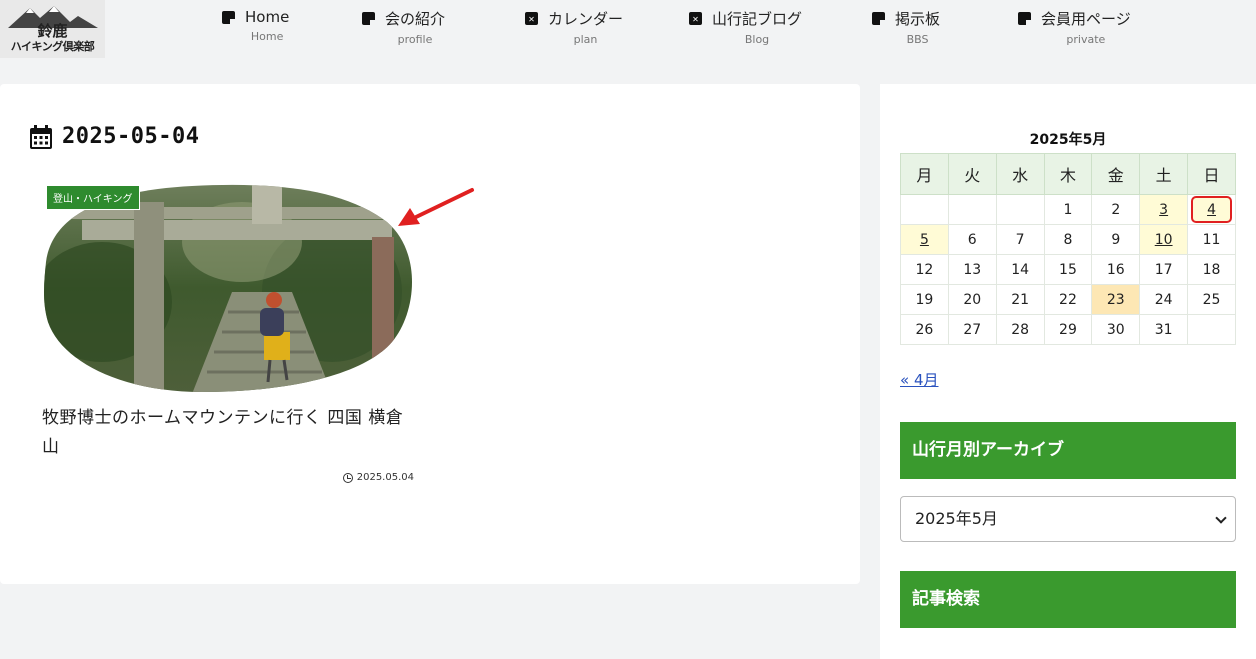 The image size is (1256, 659). Describe the element at coordinates (1164, 174) in the screenshot. I see `weekday-header: 土` at that location.